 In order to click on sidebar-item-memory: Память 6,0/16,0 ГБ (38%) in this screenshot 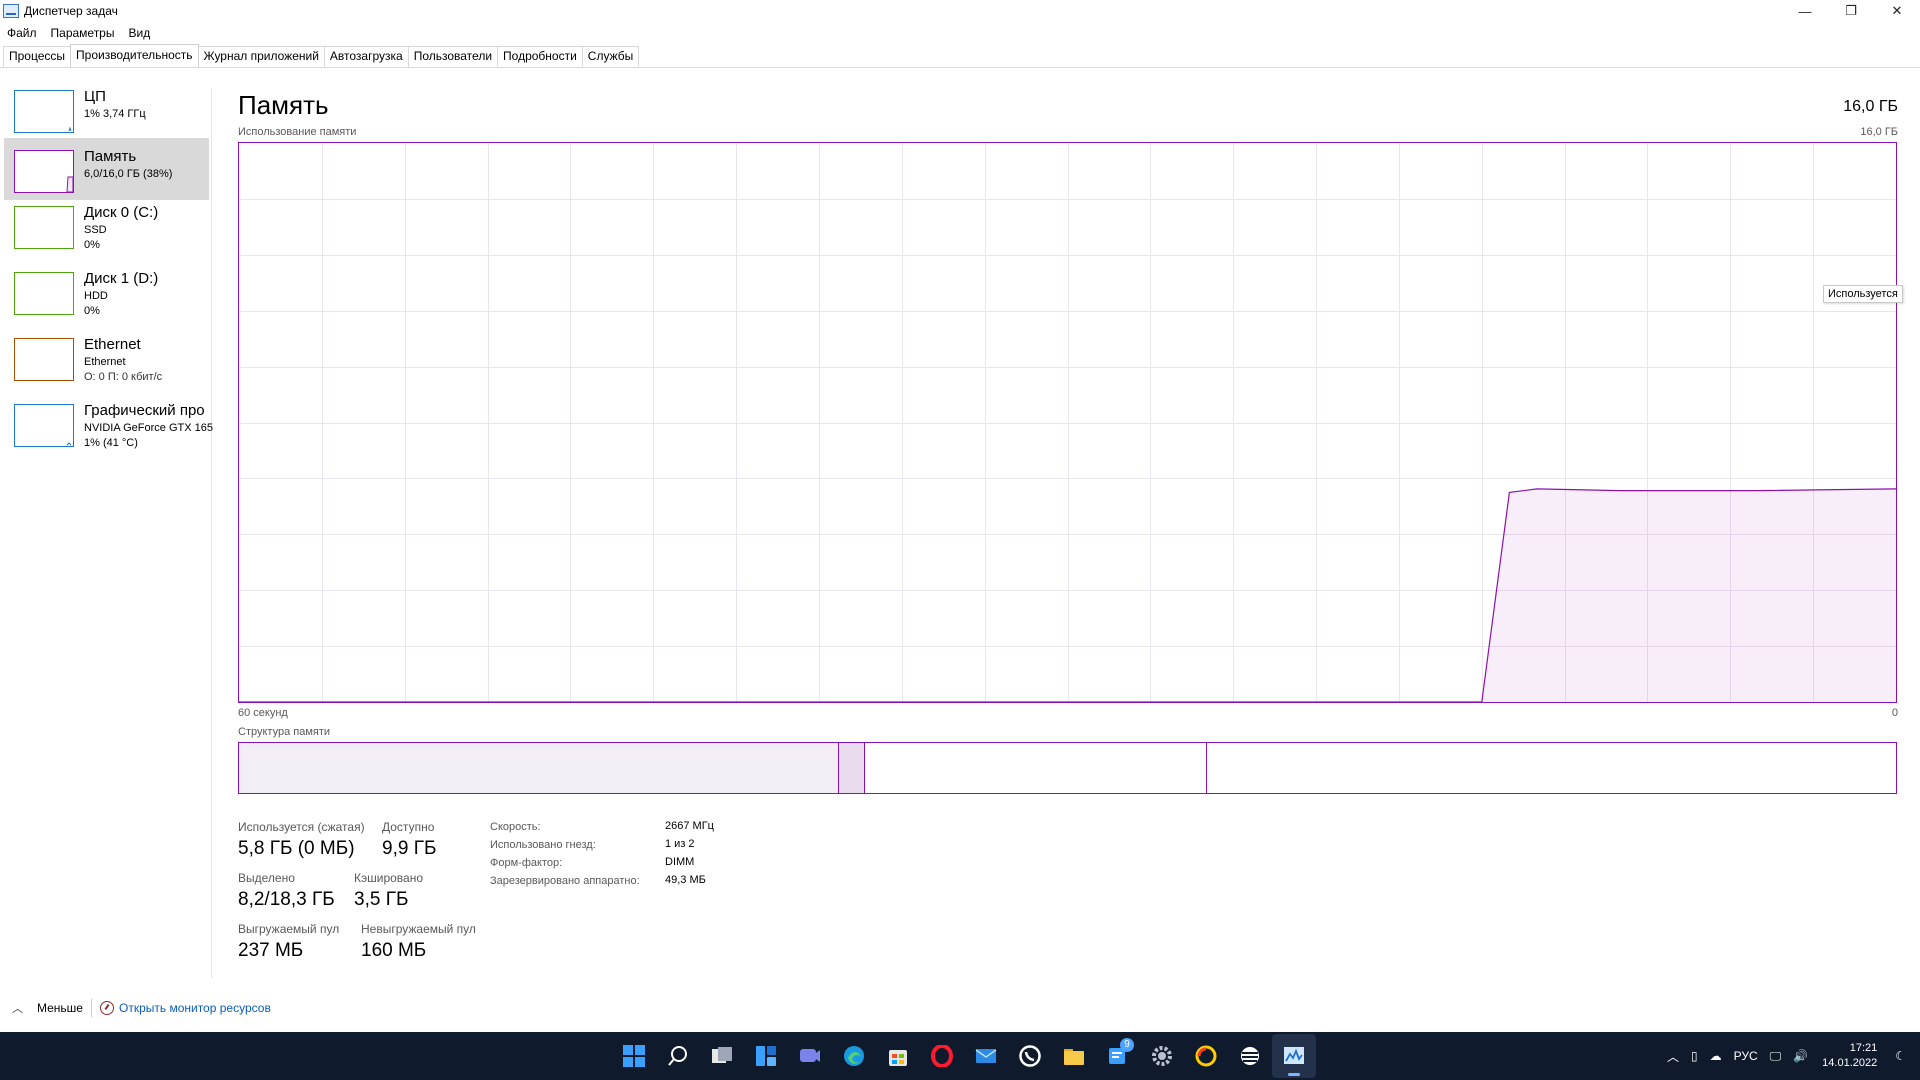, I will do `click(106, 169)`.